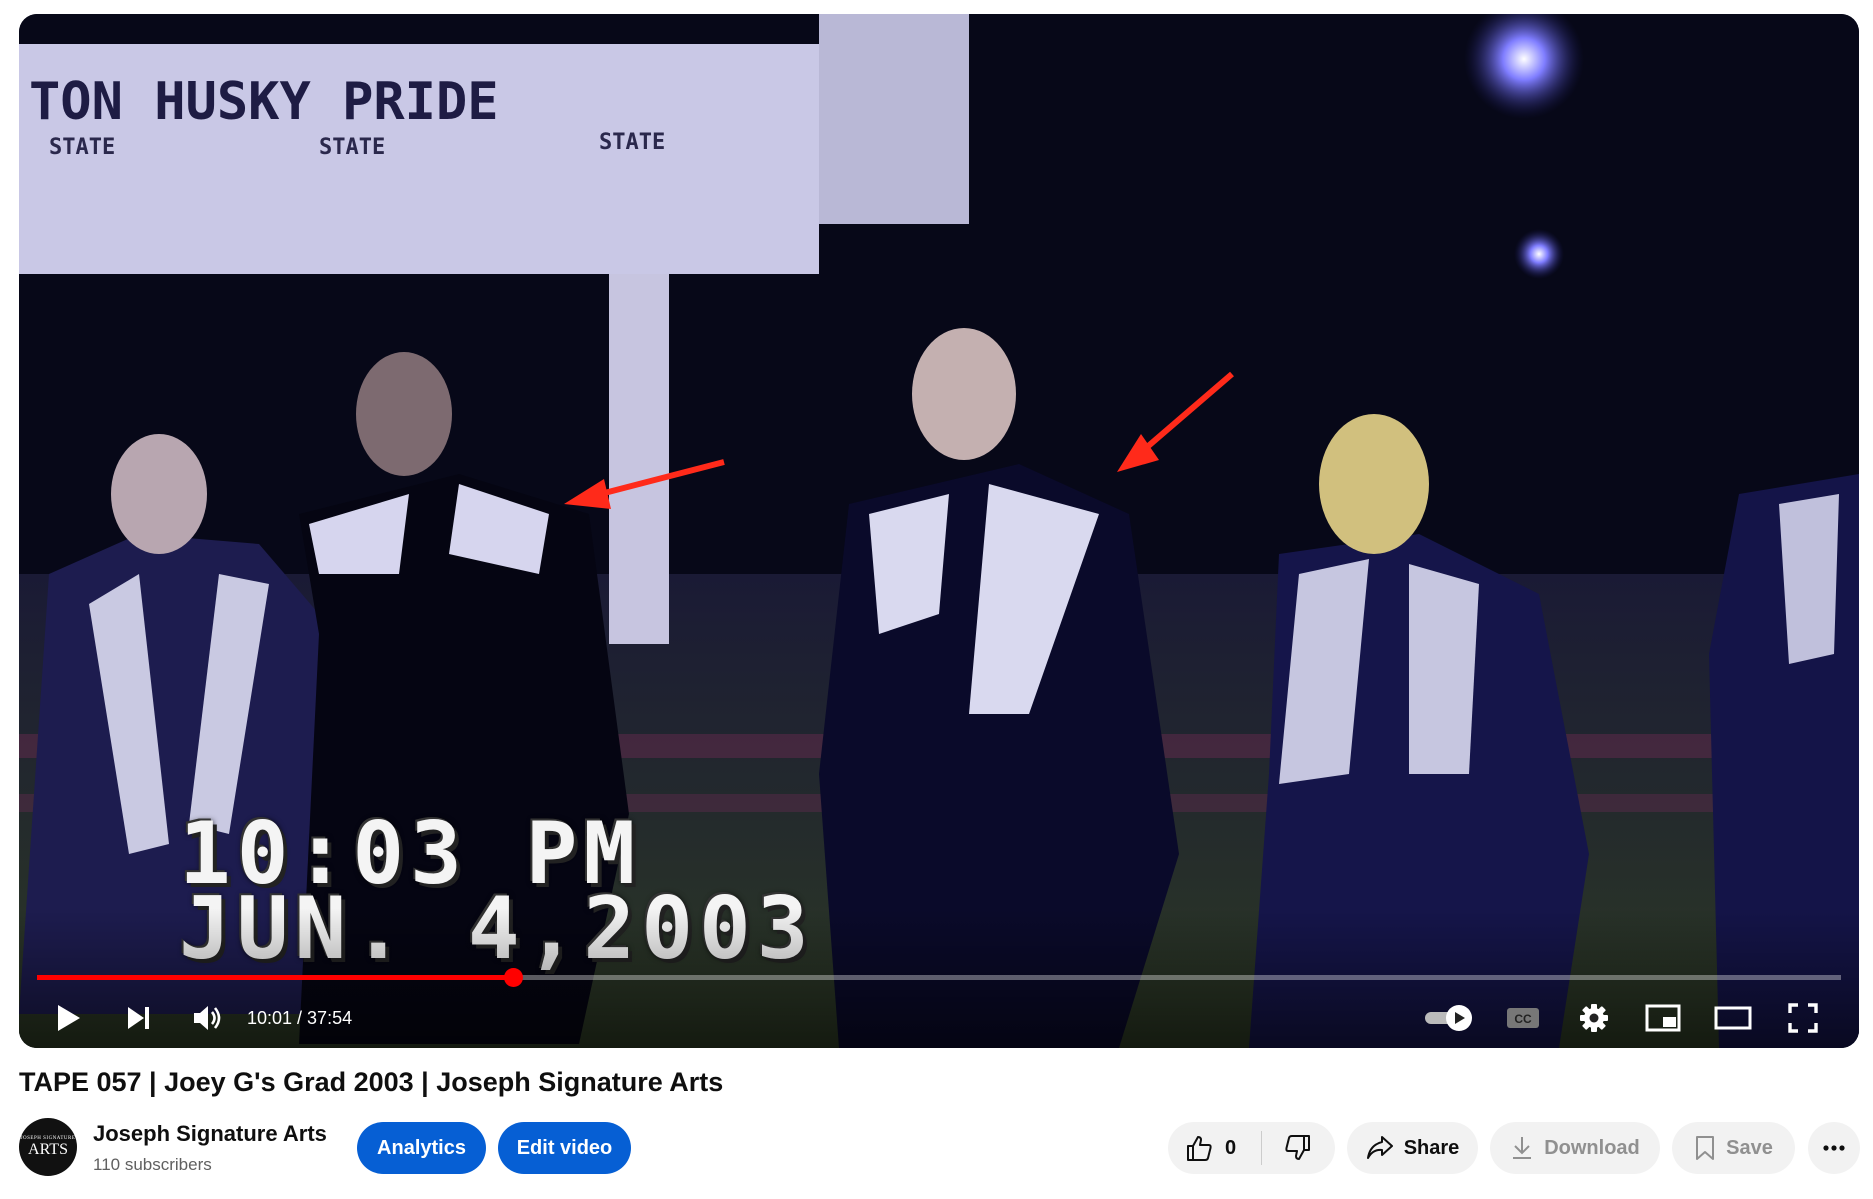 This screenshot has height=1199, width=1873. I want to click on autoplay-toggle-icon, so click(1448, 1018).